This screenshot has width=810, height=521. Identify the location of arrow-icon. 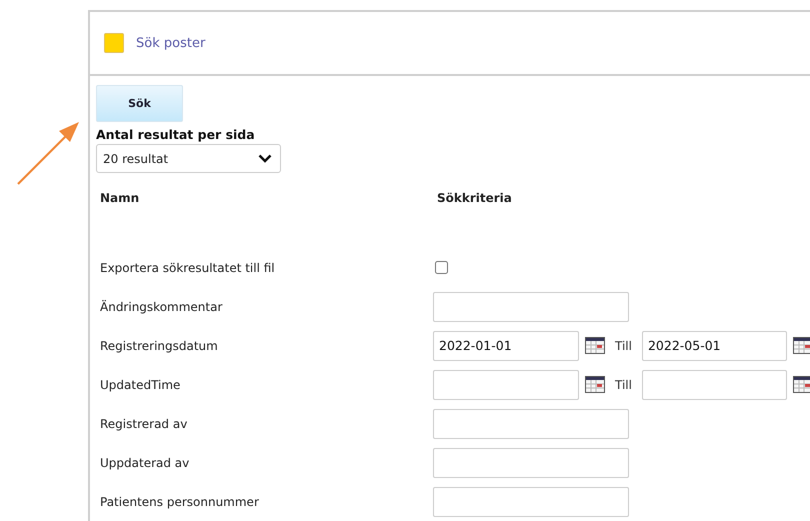
(48, 153).